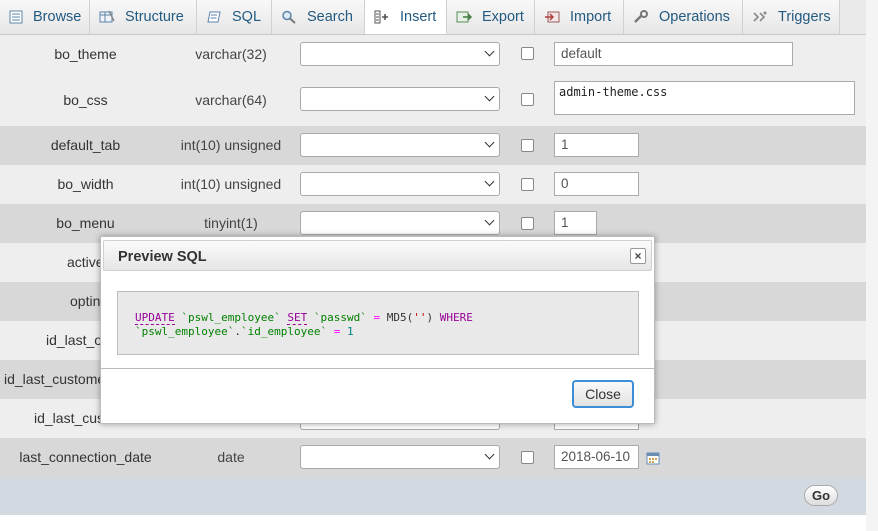 The height and width of the screenshot is (531, 878). I want to click on column-name: bo_width, so click(85, 184).